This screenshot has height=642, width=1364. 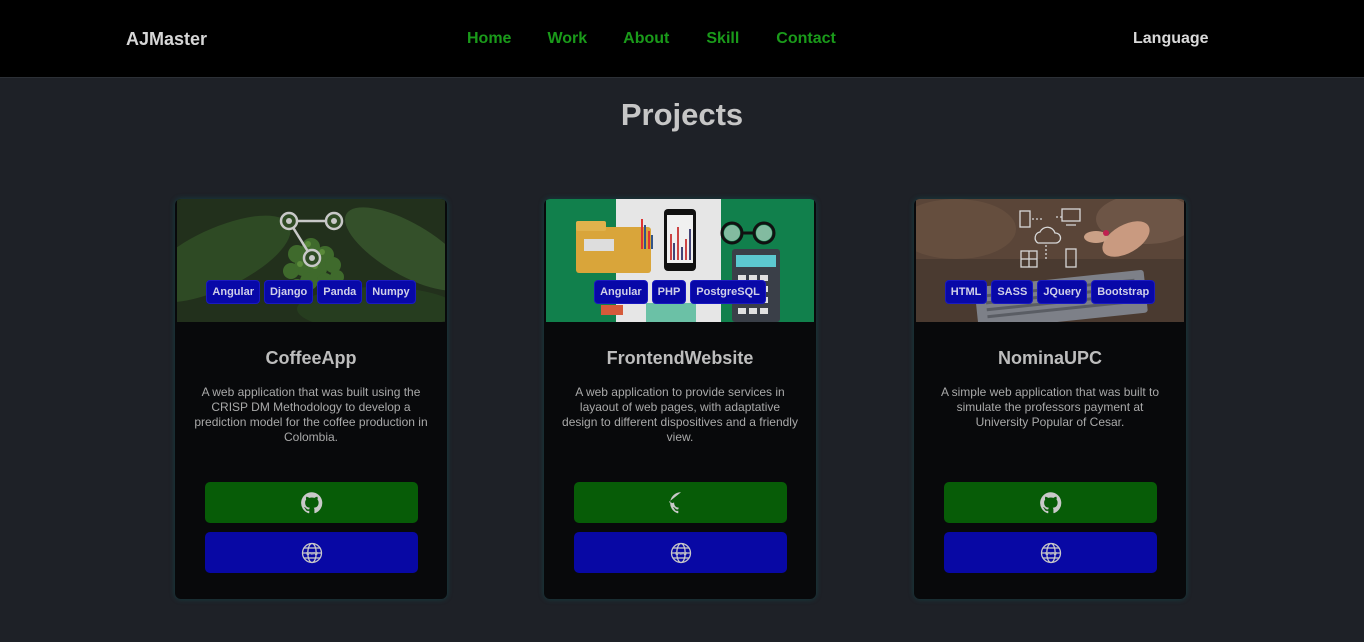 I want to click on page-title: Projects, so click(x=682, y=114).